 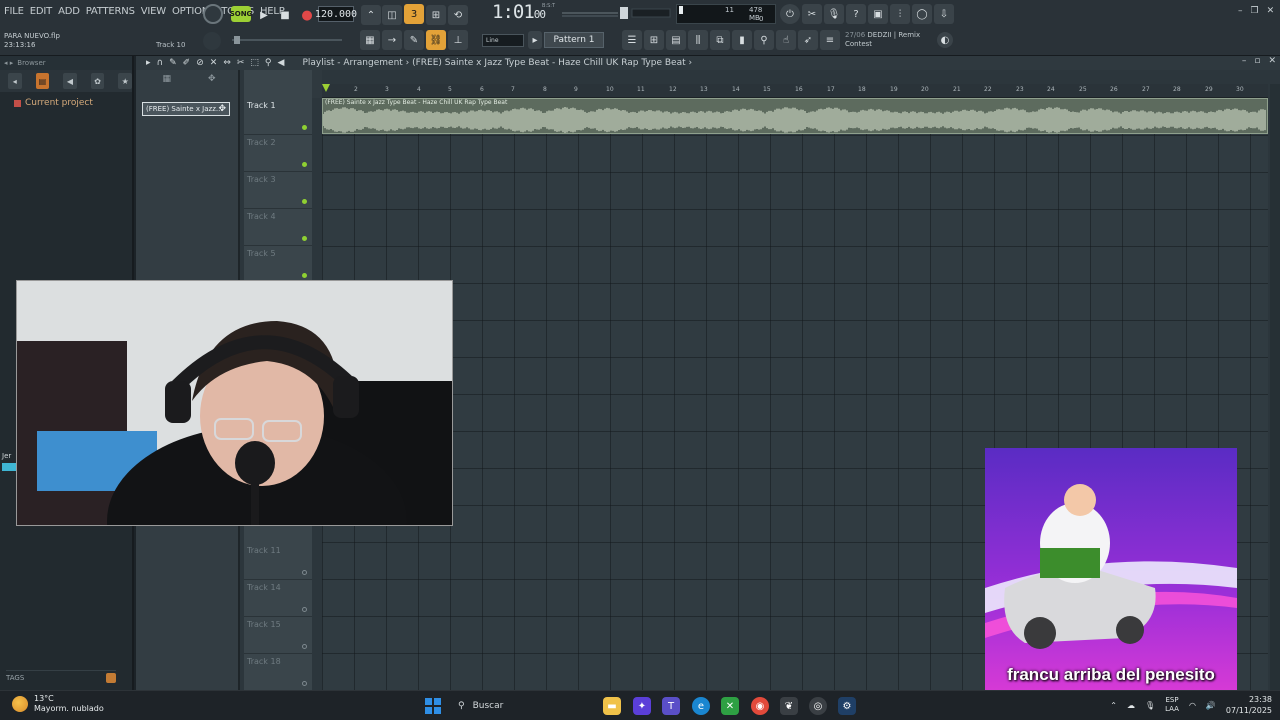 What do you see at coordinates (944, 14) in the screenshot?
I see `download-icon: ⇩` at bounding box center [944, 14].